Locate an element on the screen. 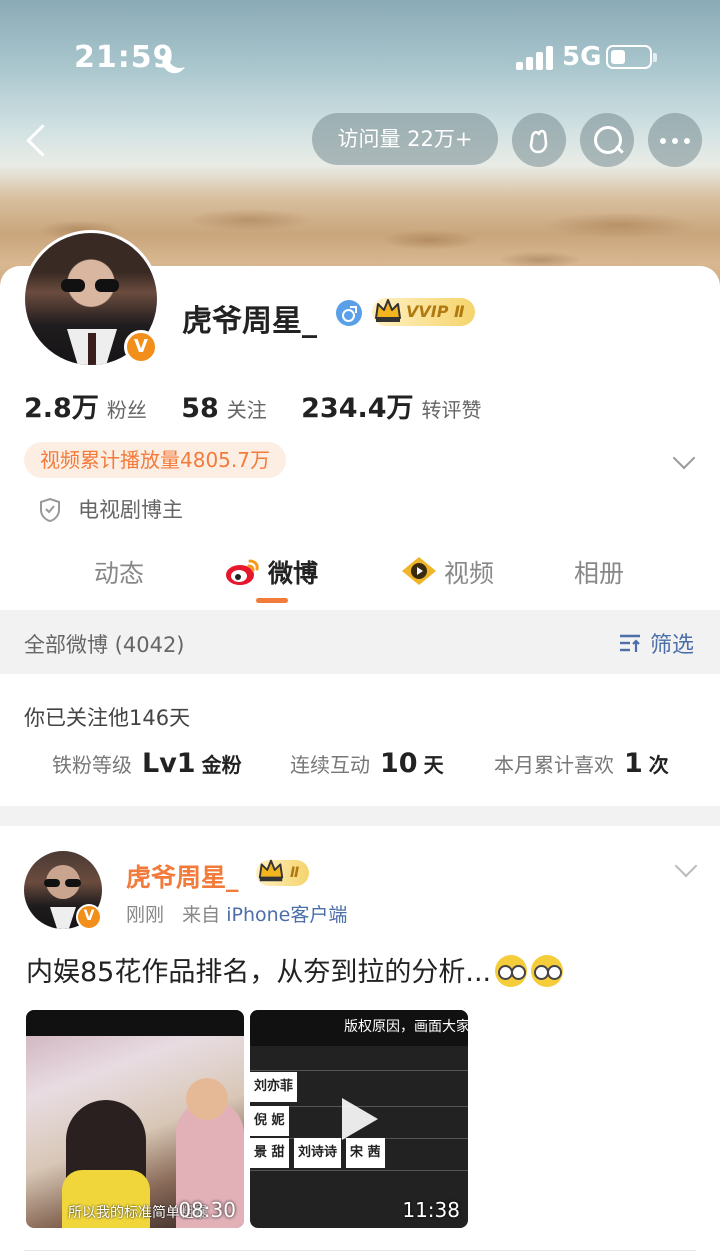 The height and width of the screenshot is (1258, 720). post-source-prefix: 来自 is located at coordinates (201, 915).